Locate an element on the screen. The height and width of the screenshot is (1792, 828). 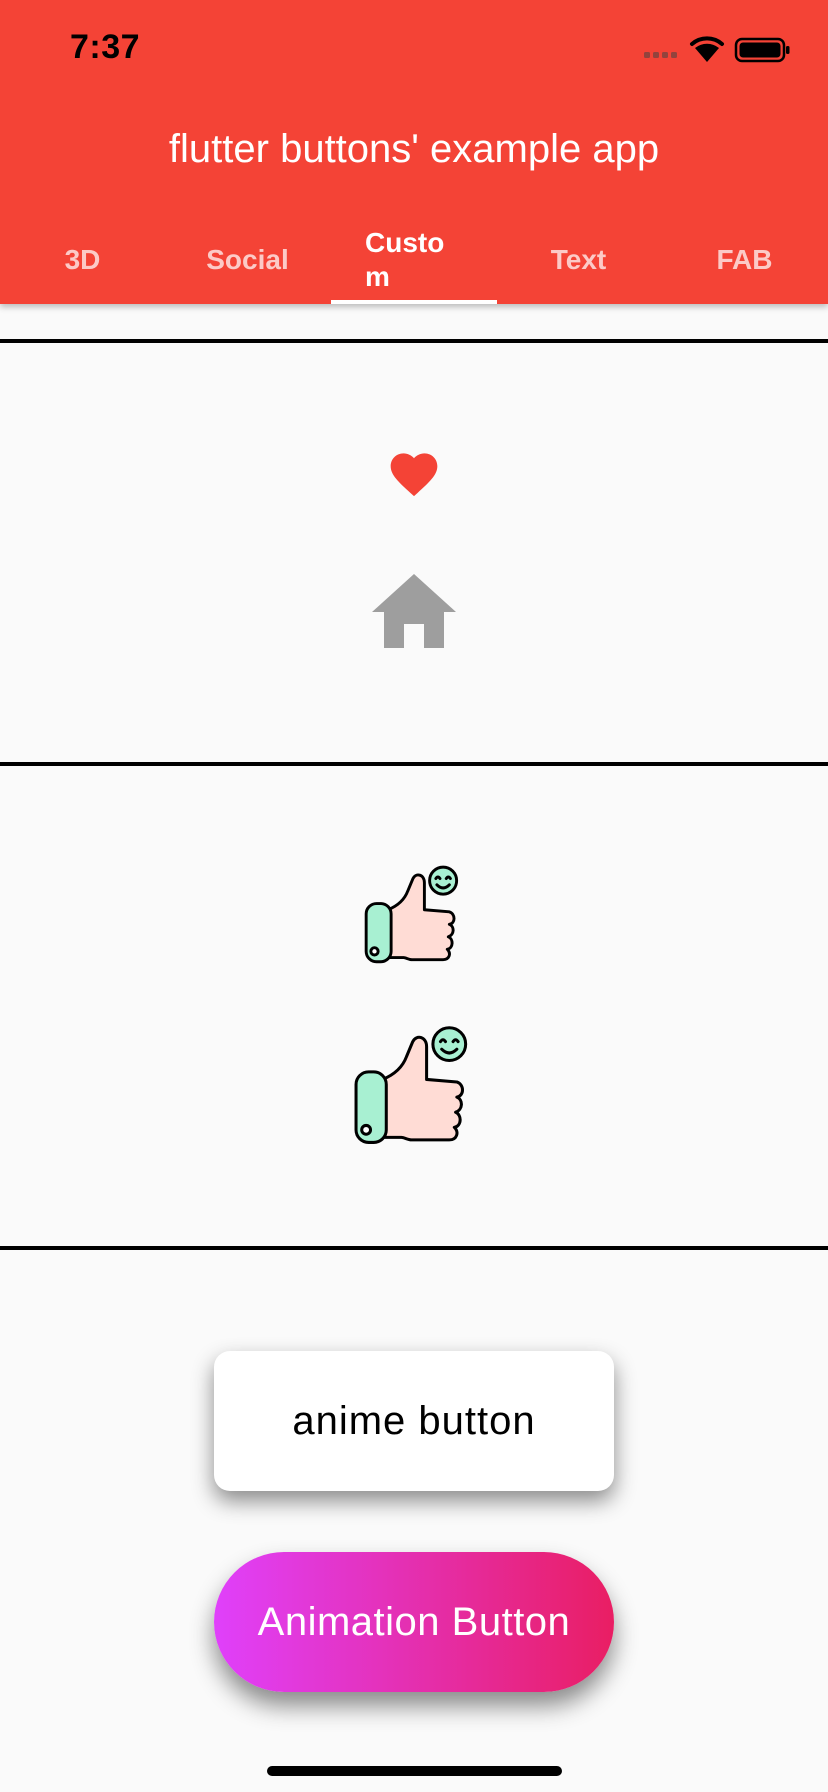
status-time: 7:37 is located at coordinates (105, 47).